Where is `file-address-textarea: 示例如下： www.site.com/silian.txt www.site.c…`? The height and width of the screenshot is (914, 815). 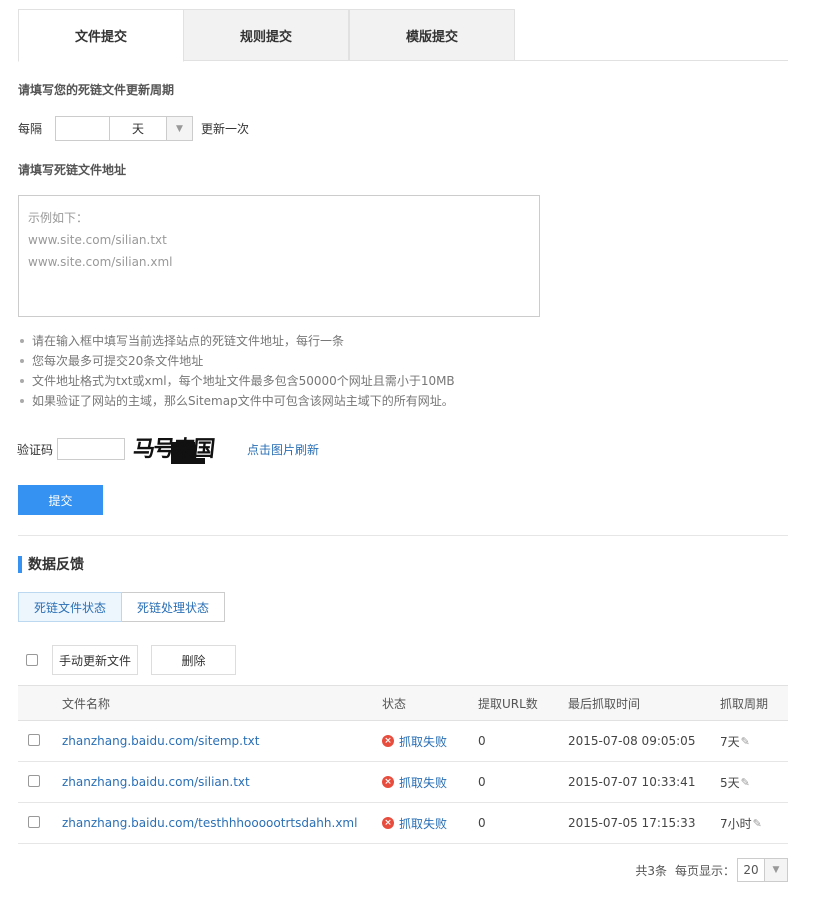 file-address-textarea: 示例如下： www.site.com/silian.txt www.site.c… is located at coordinates (279, 256).